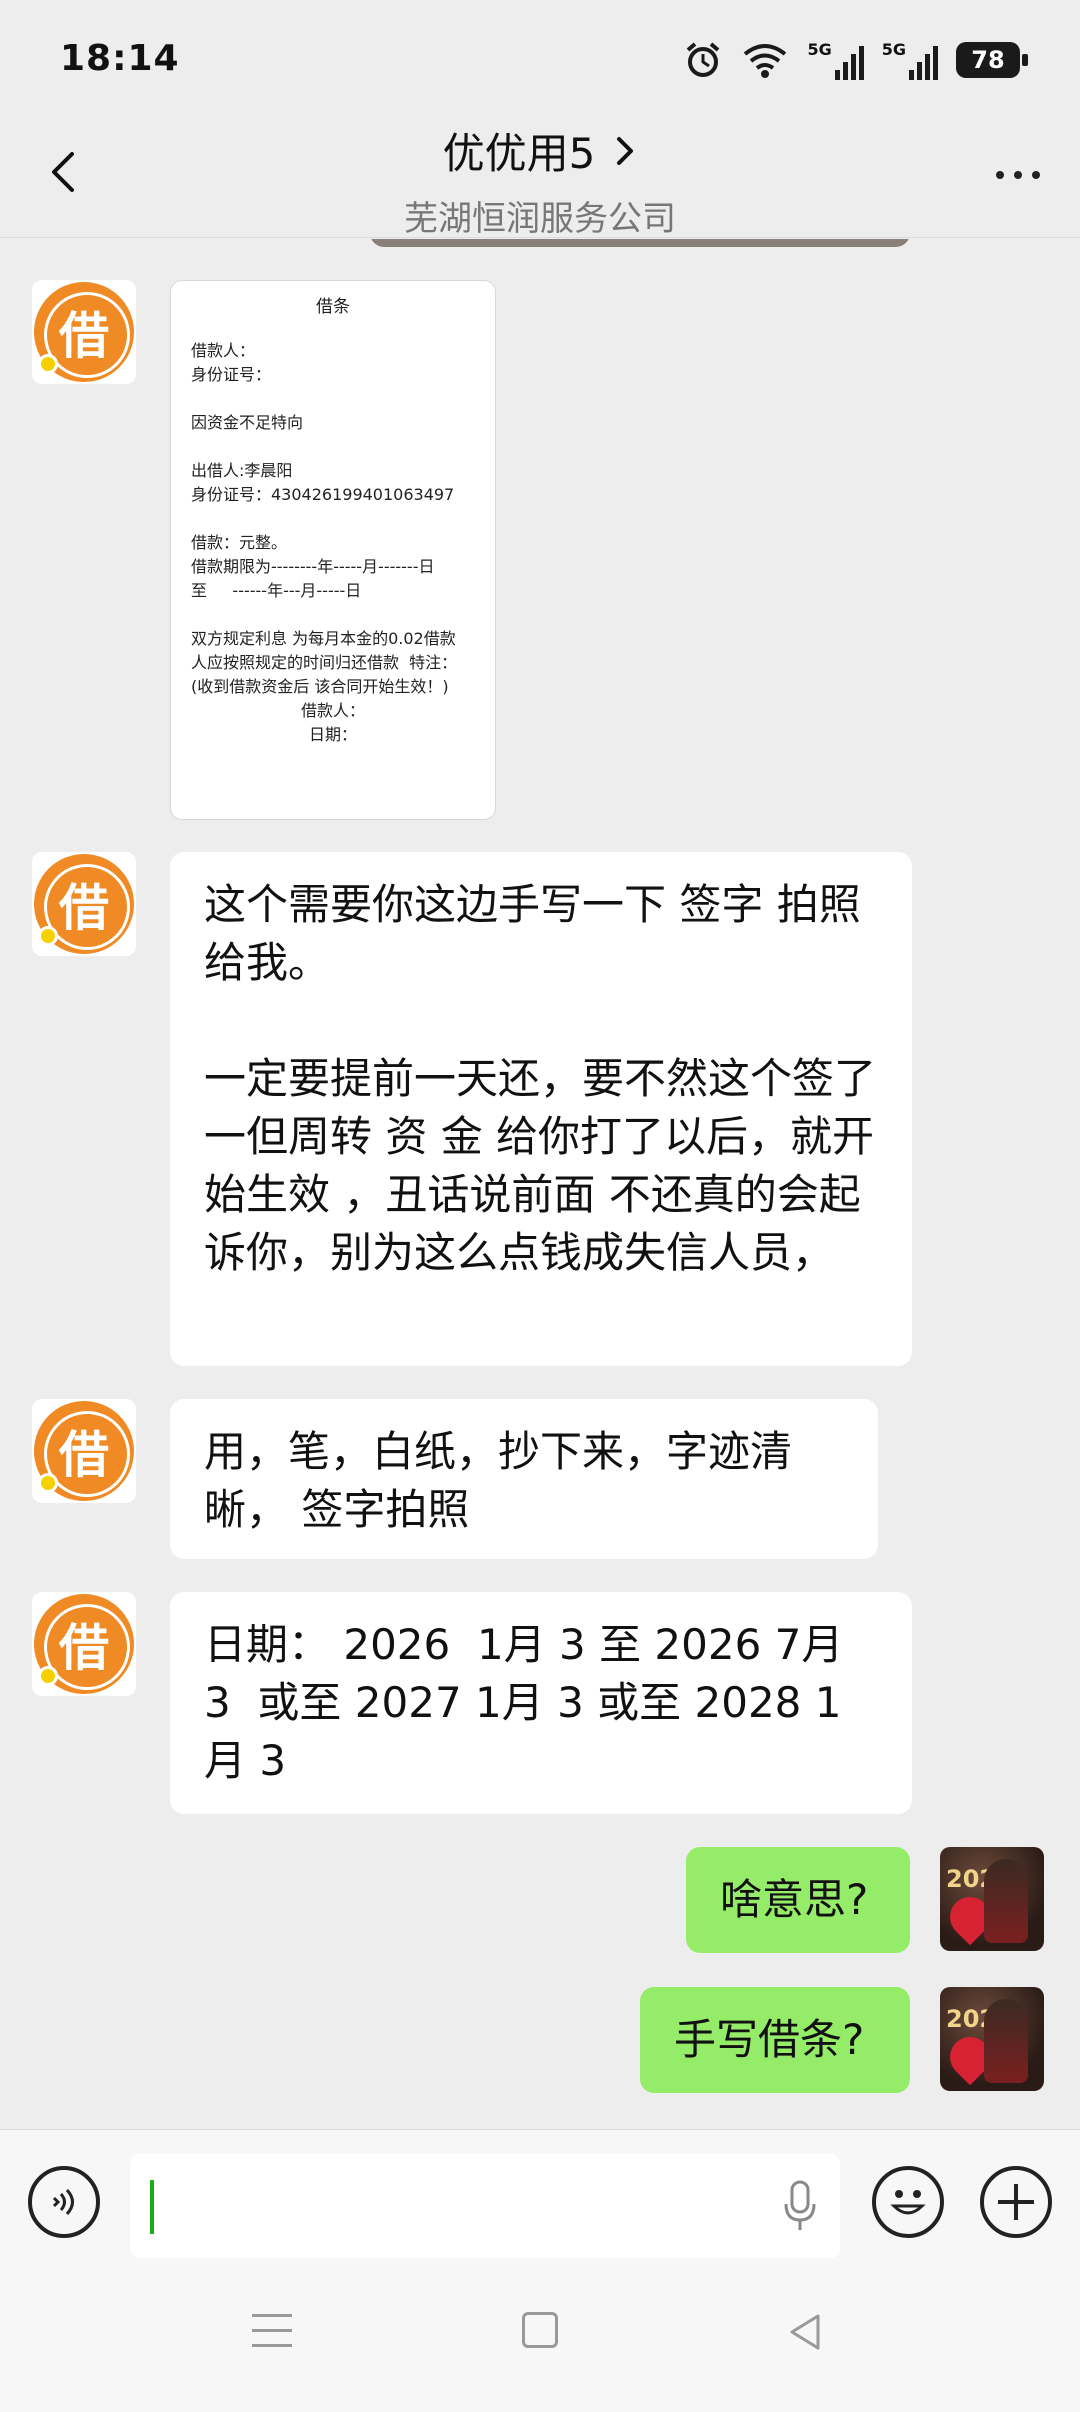 The image size is (1080, 2412). What do you see at coordinates (152, 2207) in the screenshot?
I see `text-caret` at bounding box center [152, 2207].